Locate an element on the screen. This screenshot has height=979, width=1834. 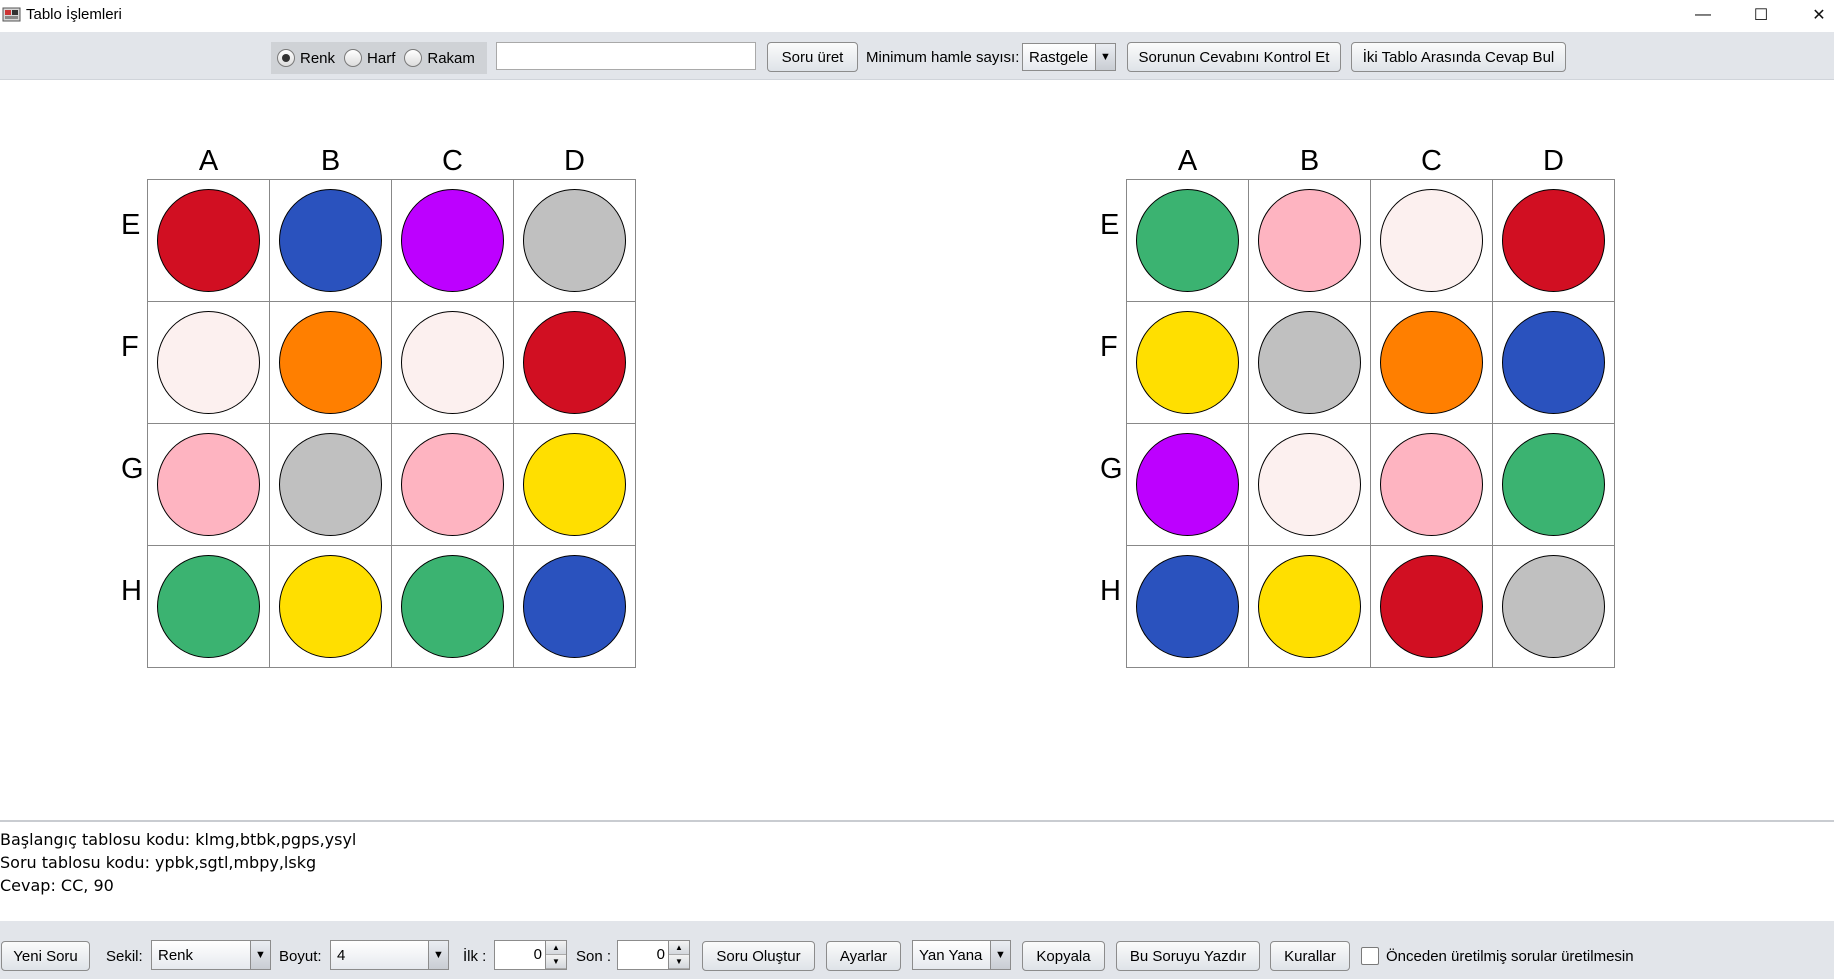
question-cell-ce is located at coordinates (1431, 240).